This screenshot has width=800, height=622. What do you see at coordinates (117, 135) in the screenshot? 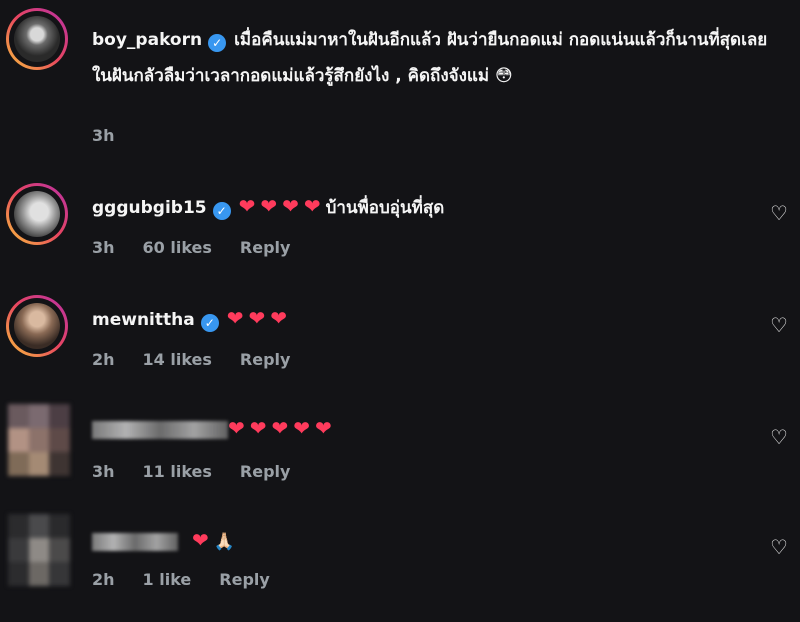
I see `post-meta: 3h` at bounding box center [117, 135].